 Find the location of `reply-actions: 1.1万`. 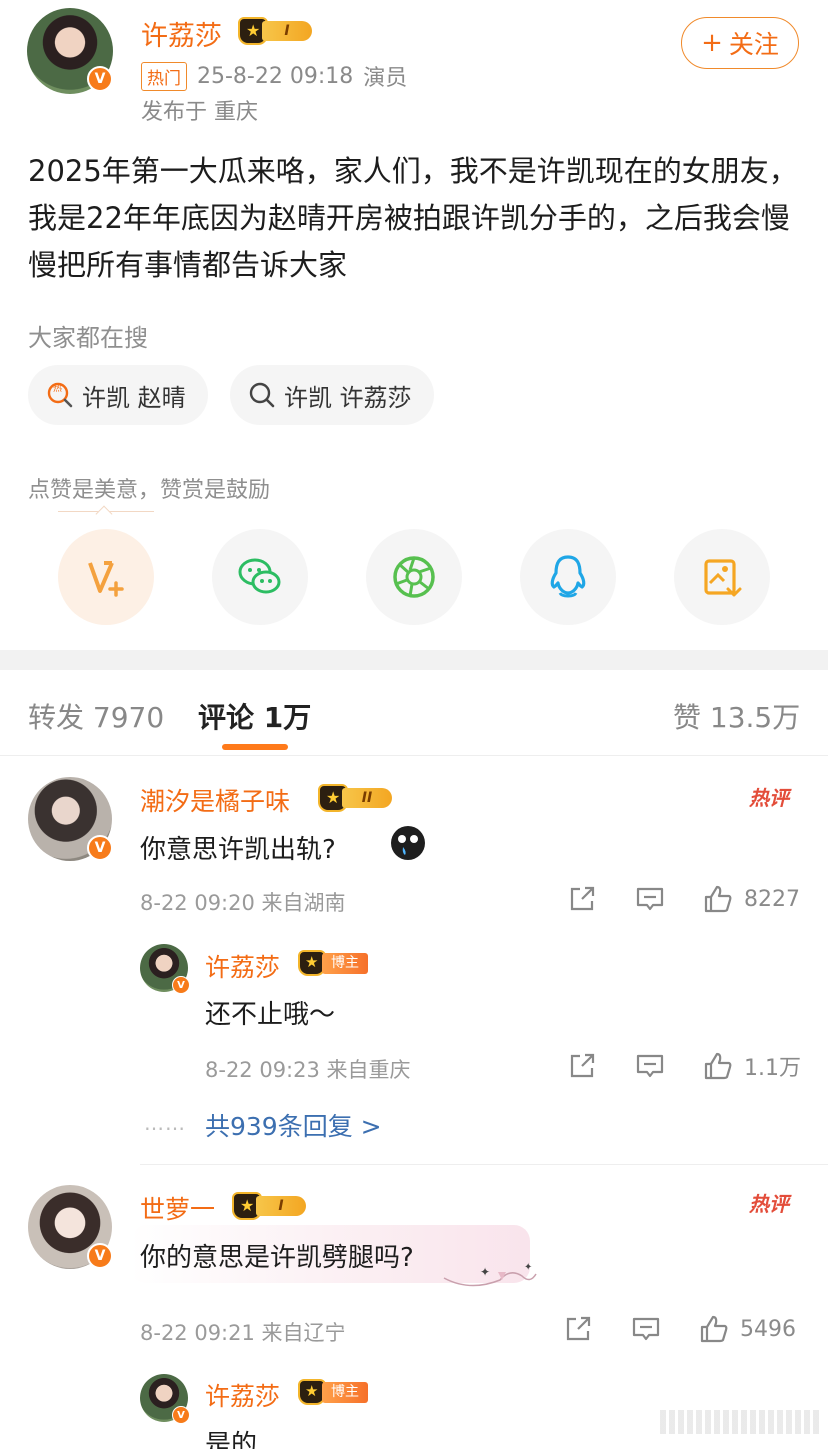

reply-actions: 1.1万 is located at coordinates (683, 1066).